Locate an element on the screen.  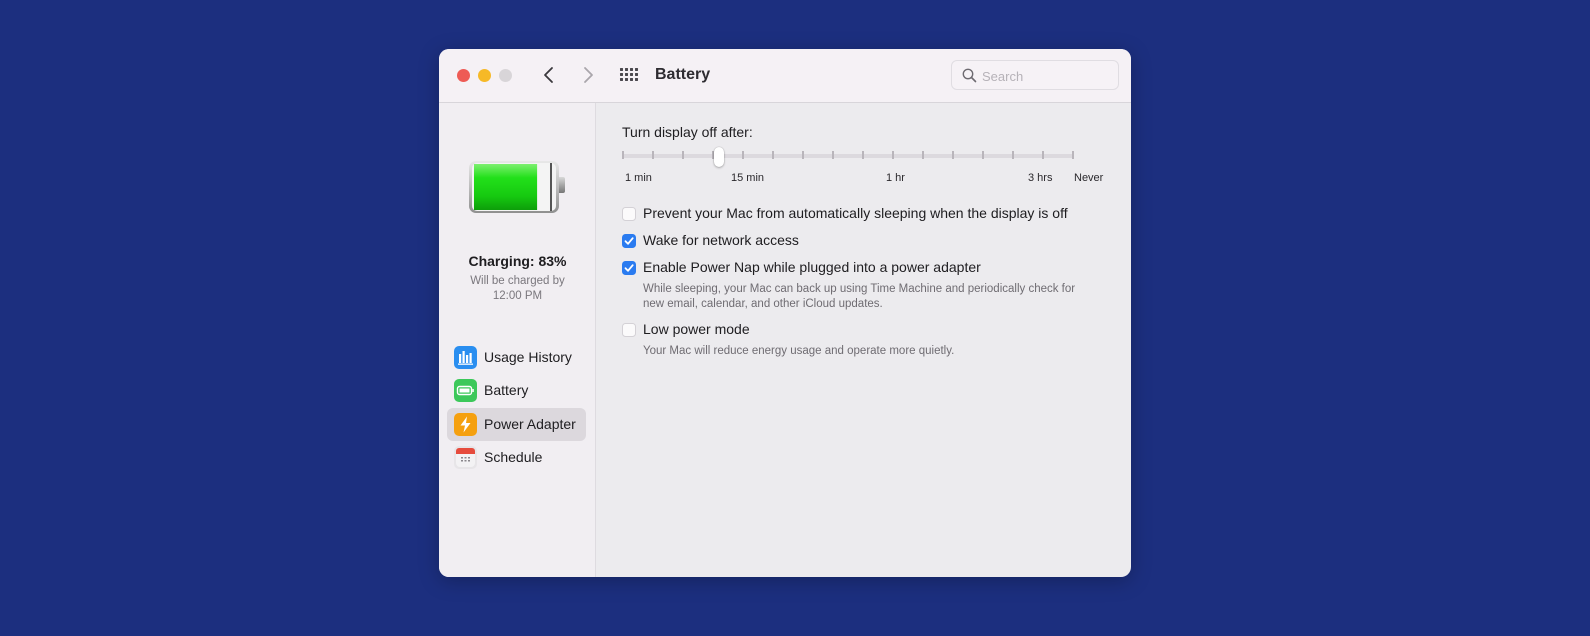
lightning-icon is located at coordinates (465, 424).